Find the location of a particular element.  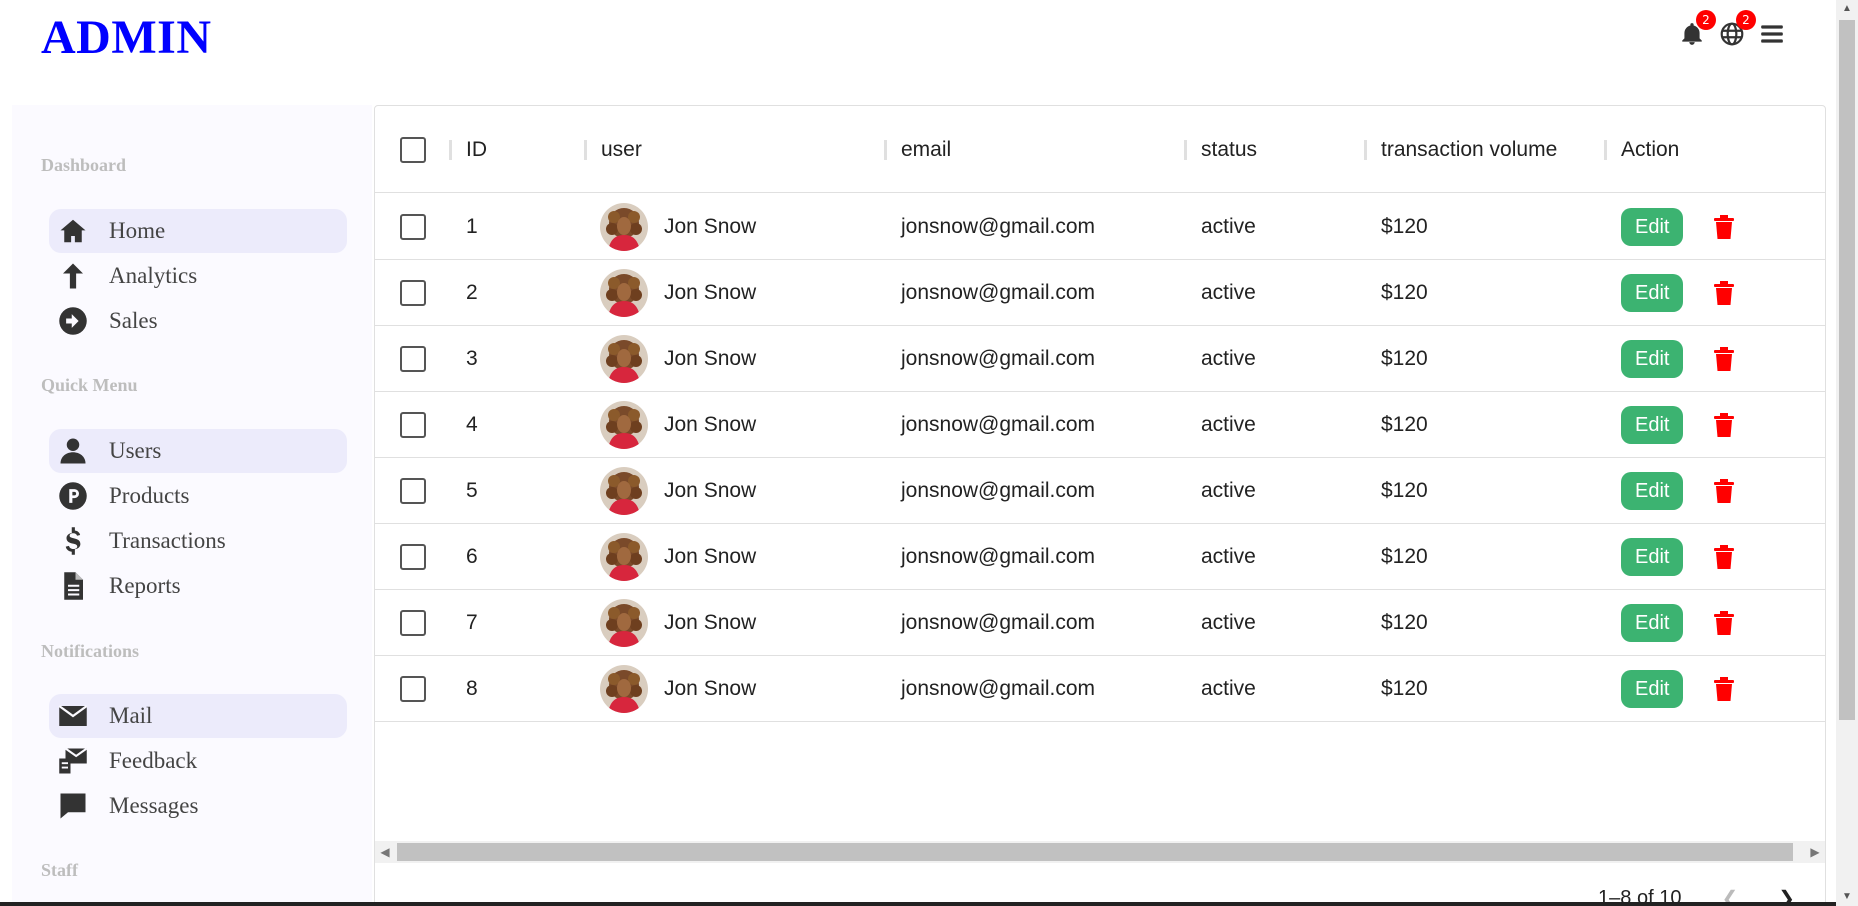

cell-id: 3 is located at coordinates (472, 358).